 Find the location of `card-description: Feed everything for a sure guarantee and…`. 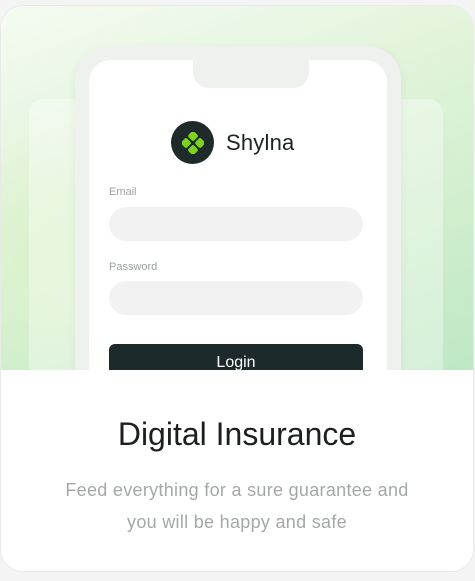

card-description: Feed everything for a sure guarantee and… is located at coordinates (237, 506).